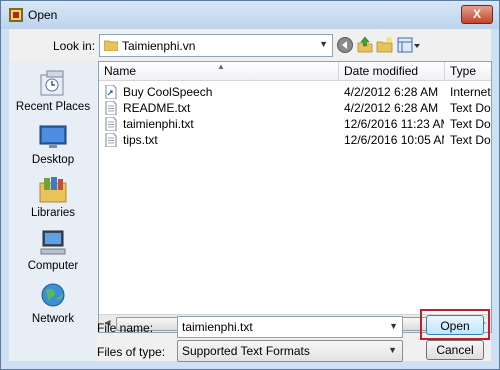  I want to click on app-icon, so click(16, 15).